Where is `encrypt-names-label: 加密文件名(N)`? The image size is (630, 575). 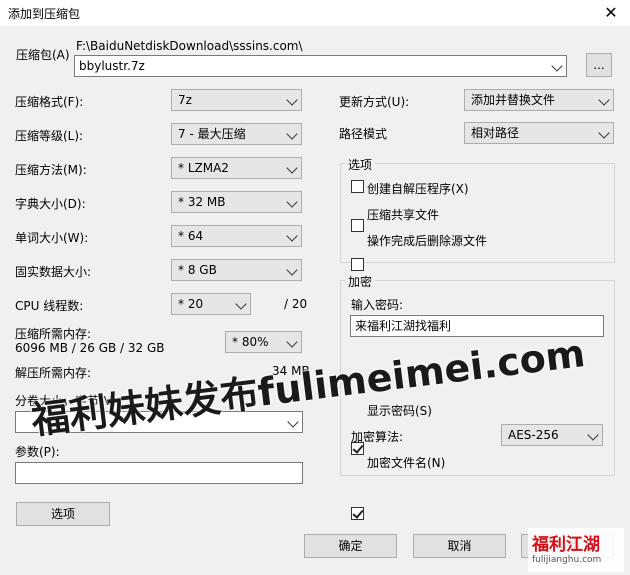
encrypt-names-label: 加密文件名(N) is located at coordinates (406, 463).